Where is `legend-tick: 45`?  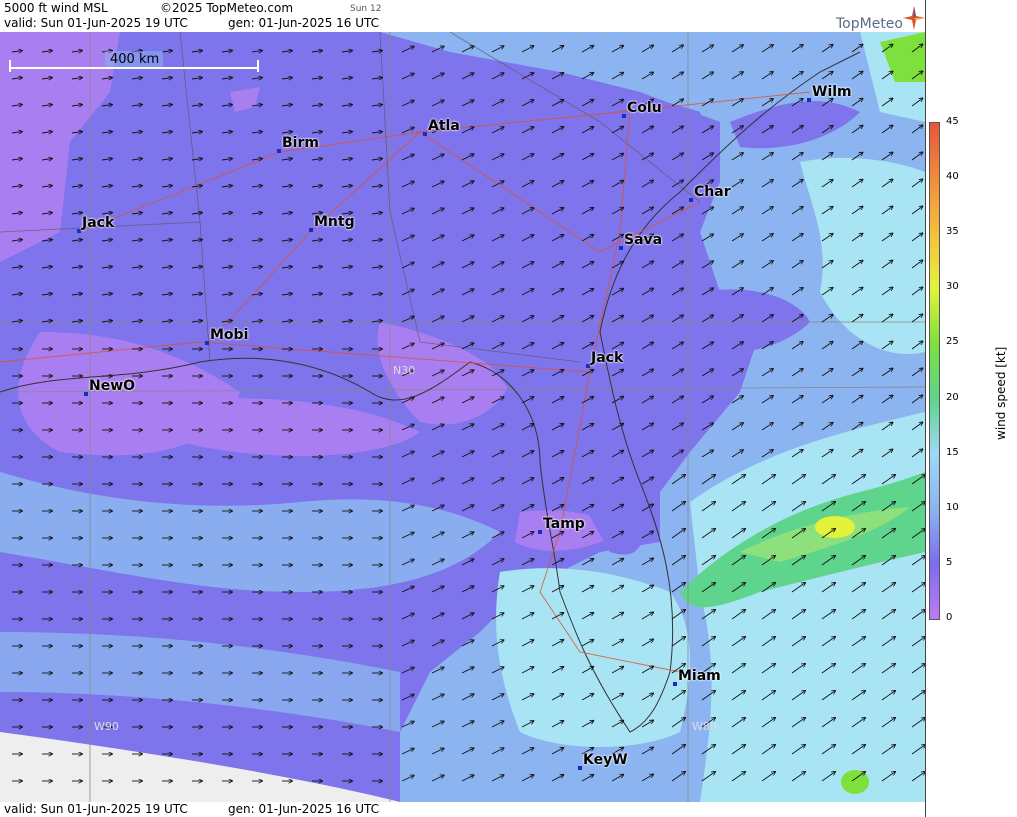 legend-tick: 45 is located at coordinates (952, 121).